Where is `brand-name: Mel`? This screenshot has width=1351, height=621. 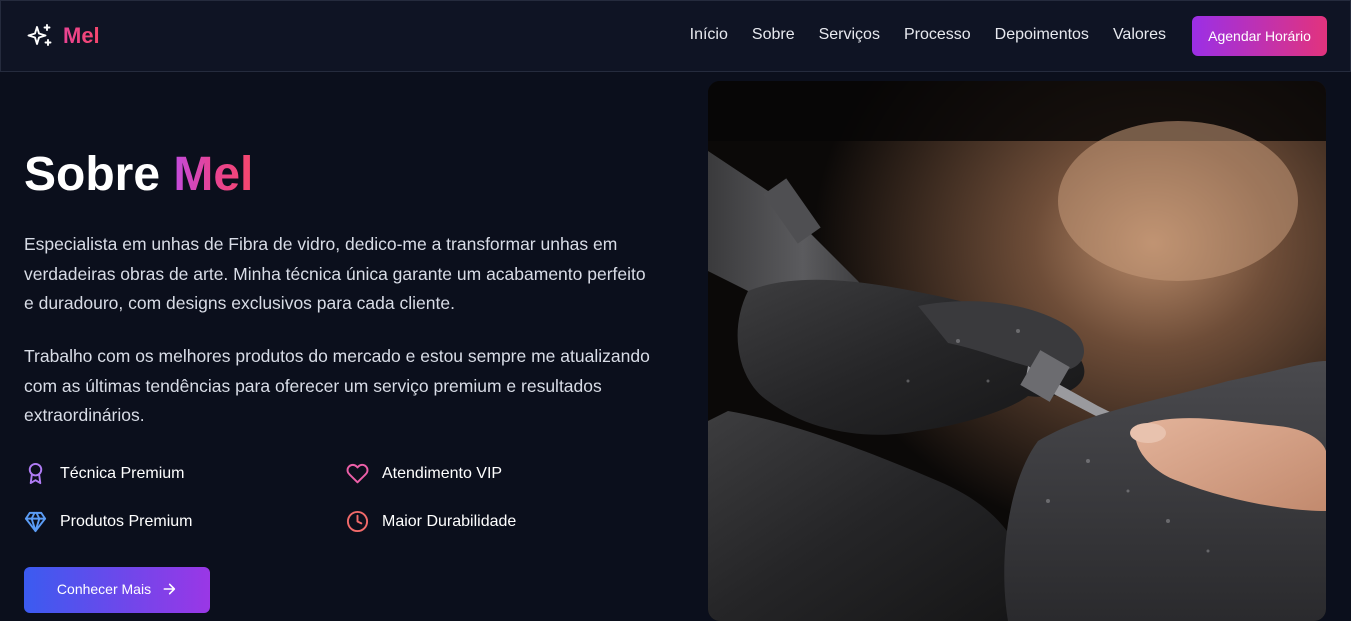 brand-name: Mel is located at coordinates (81, 35).